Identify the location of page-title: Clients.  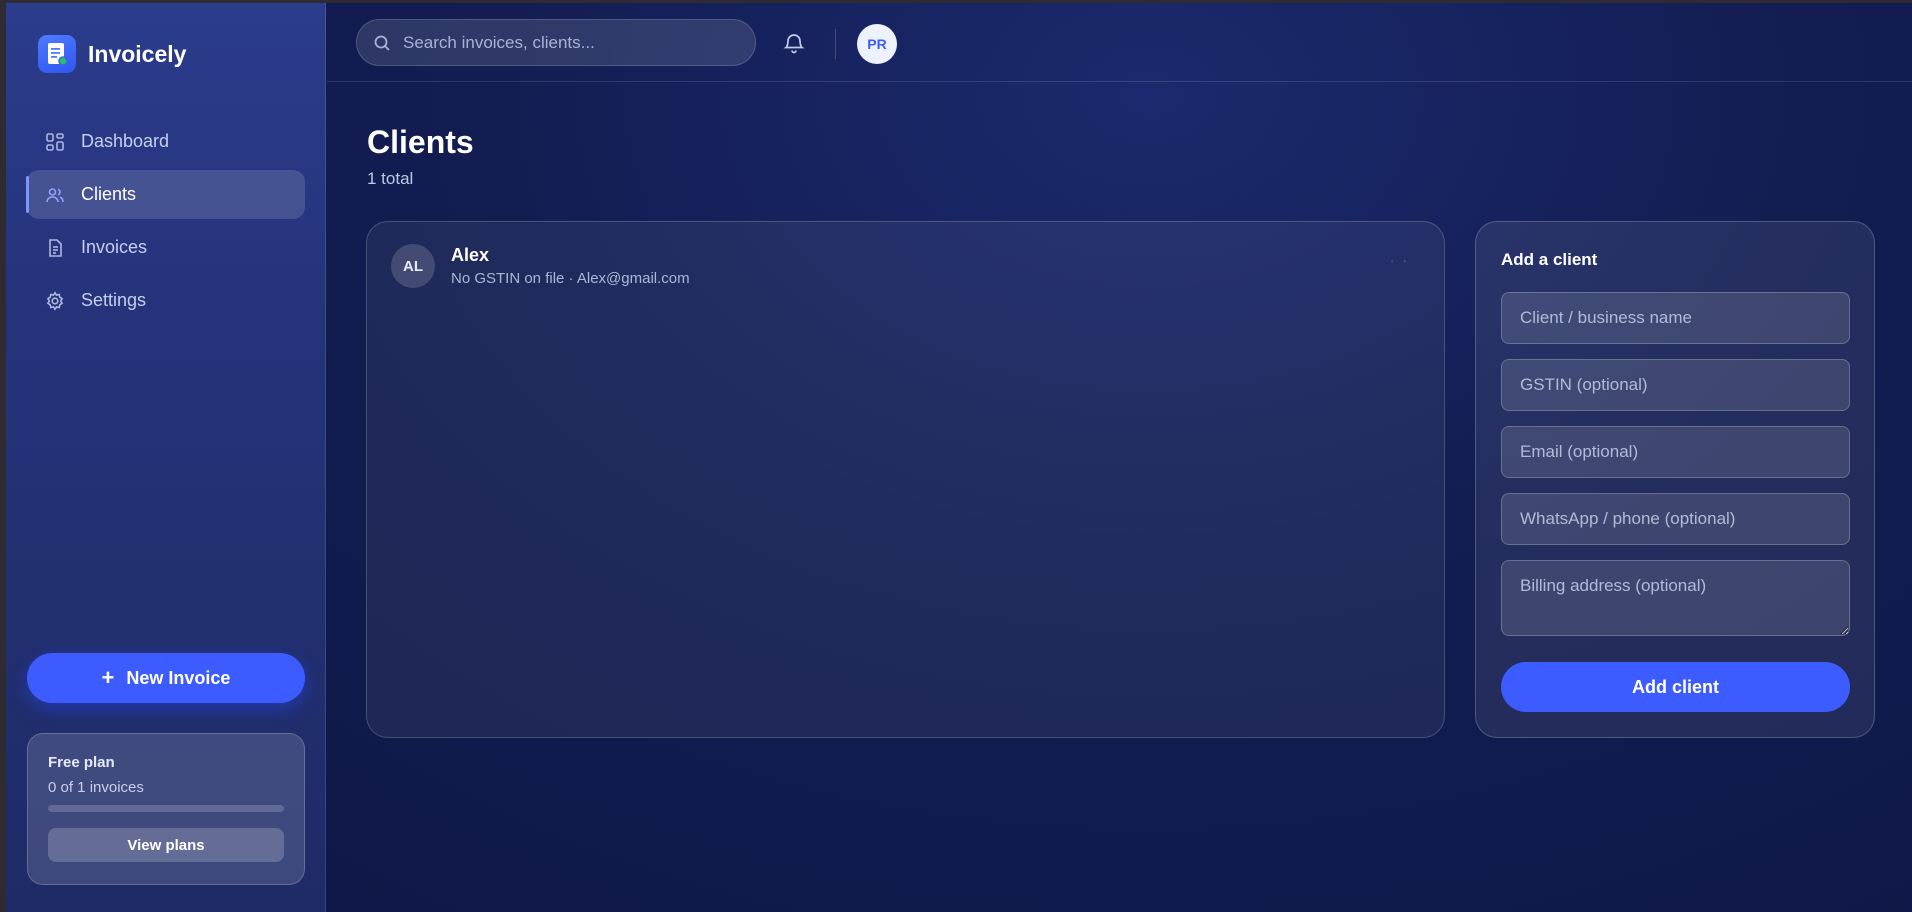
(420, 142).